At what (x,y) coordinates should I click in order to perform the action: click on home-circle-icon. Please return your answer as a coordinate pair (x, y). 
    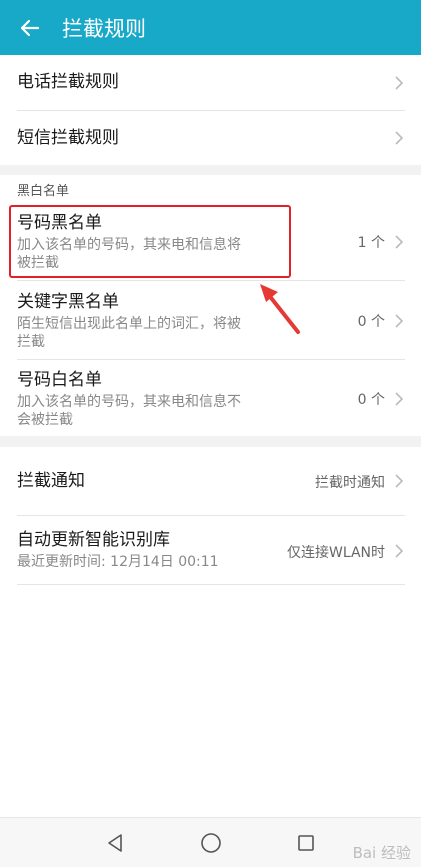
    Looking at the image, I should click on (211, 843).